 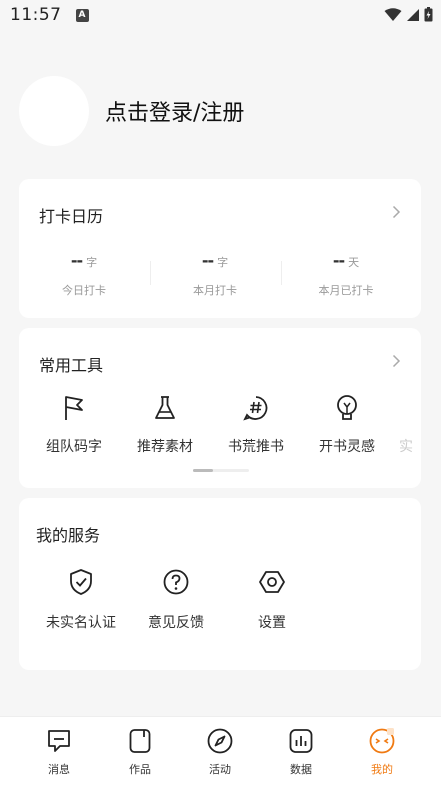 I want to click on checkin-title: 打卡日历, so click(x=71, y=216).